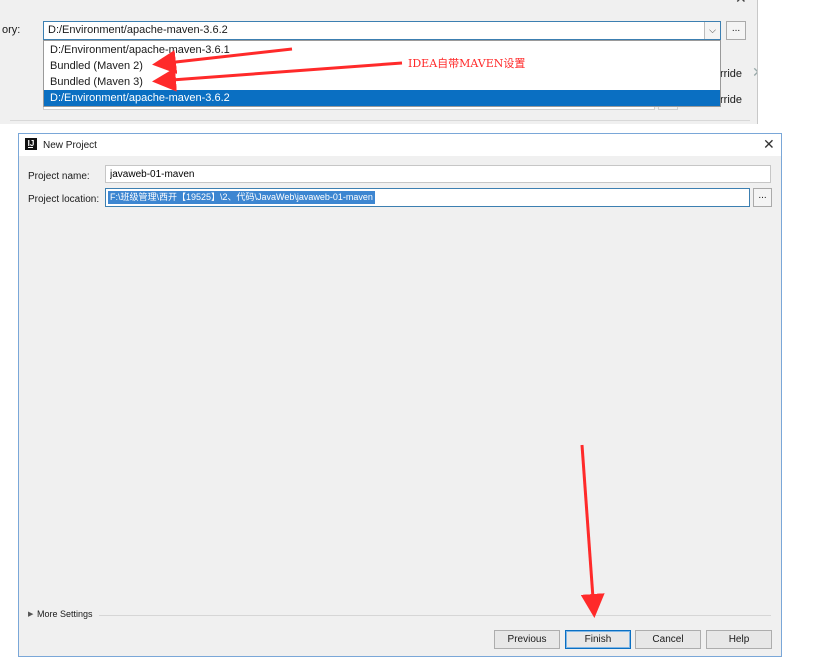 The image size is (822, 666). What do you see at coordinates (65, 614) in the screenshot?
I see `more-settings-toggle: More Settings` at bounding box center [65, 614].